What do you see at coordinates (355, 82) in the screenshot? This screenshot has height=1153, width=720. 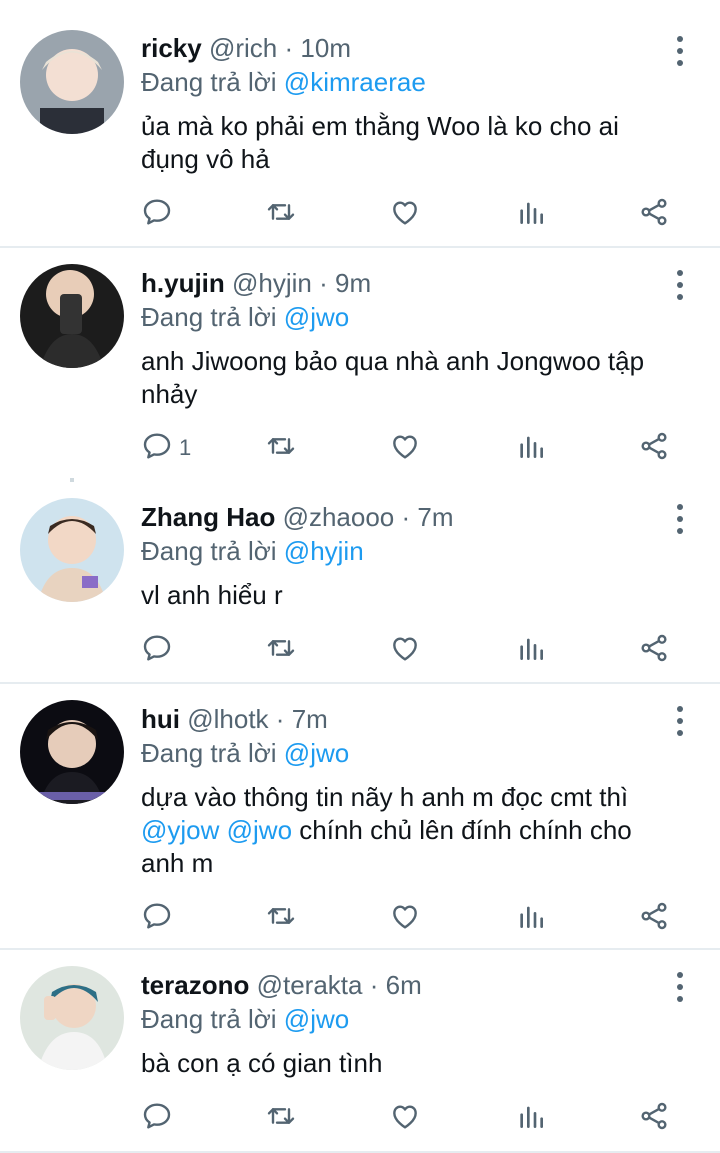 I see `reply-mention: @kimraerae` at bounding box center [355, 82].